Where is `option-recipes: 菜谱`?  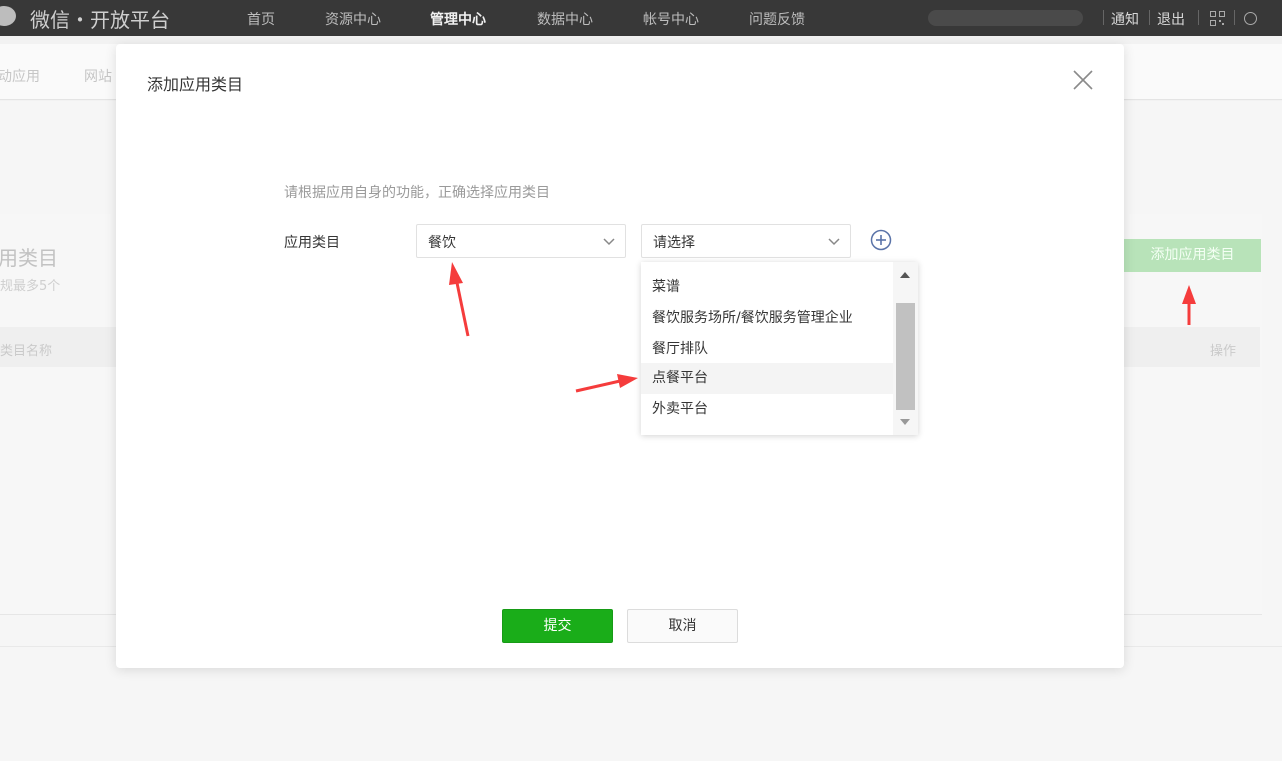
option-recipes: 菜谱 is located at coordinates (767, 287).